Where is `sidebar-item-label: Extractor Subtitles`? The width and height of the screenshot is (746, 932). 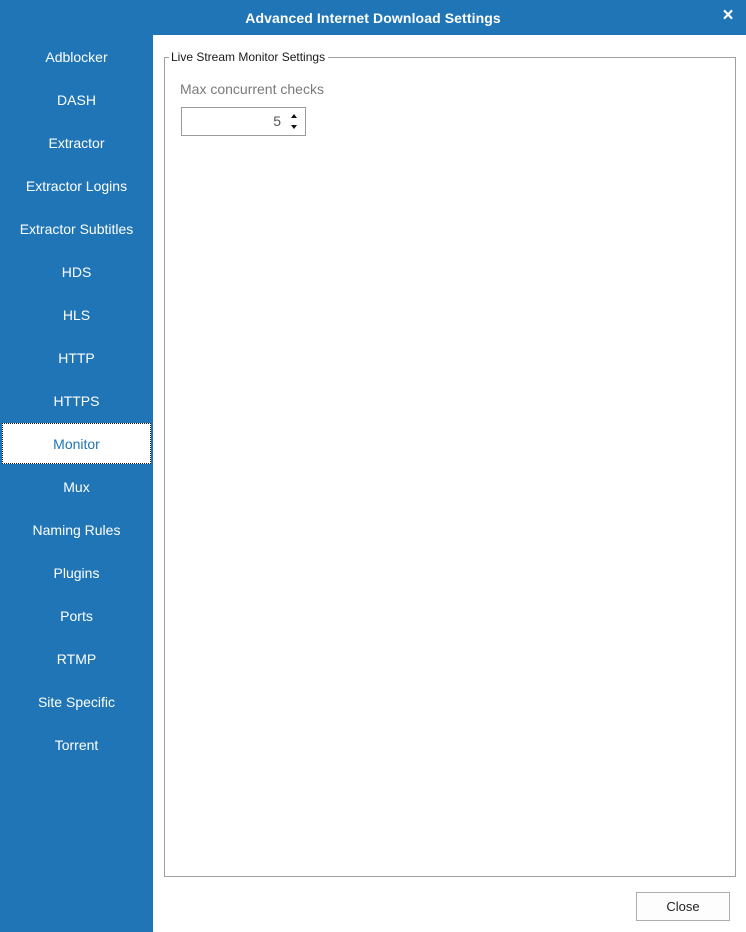 sidebar-item-label: Extractor Subtitles is located at coordinates (76, 228).